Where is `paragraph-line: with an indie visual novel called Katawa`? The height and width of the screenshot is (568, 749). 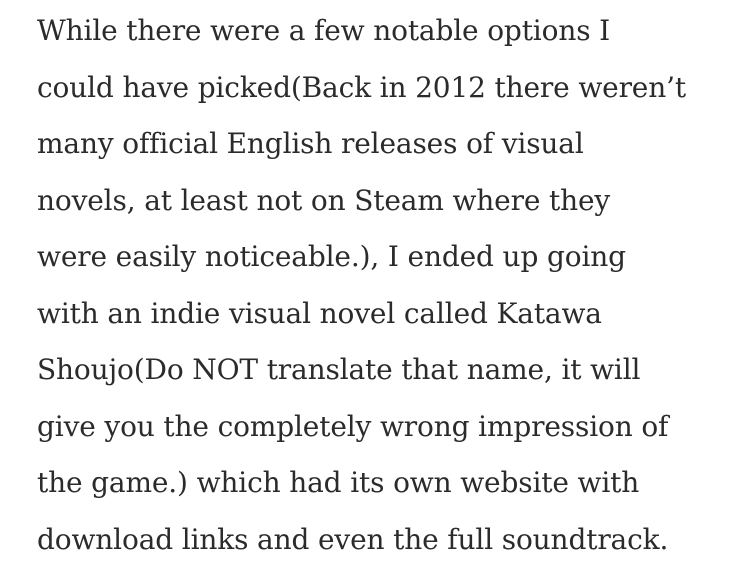
paragraph-line: with an indie visual novel called Katawa is located at coordinates (389, 314).